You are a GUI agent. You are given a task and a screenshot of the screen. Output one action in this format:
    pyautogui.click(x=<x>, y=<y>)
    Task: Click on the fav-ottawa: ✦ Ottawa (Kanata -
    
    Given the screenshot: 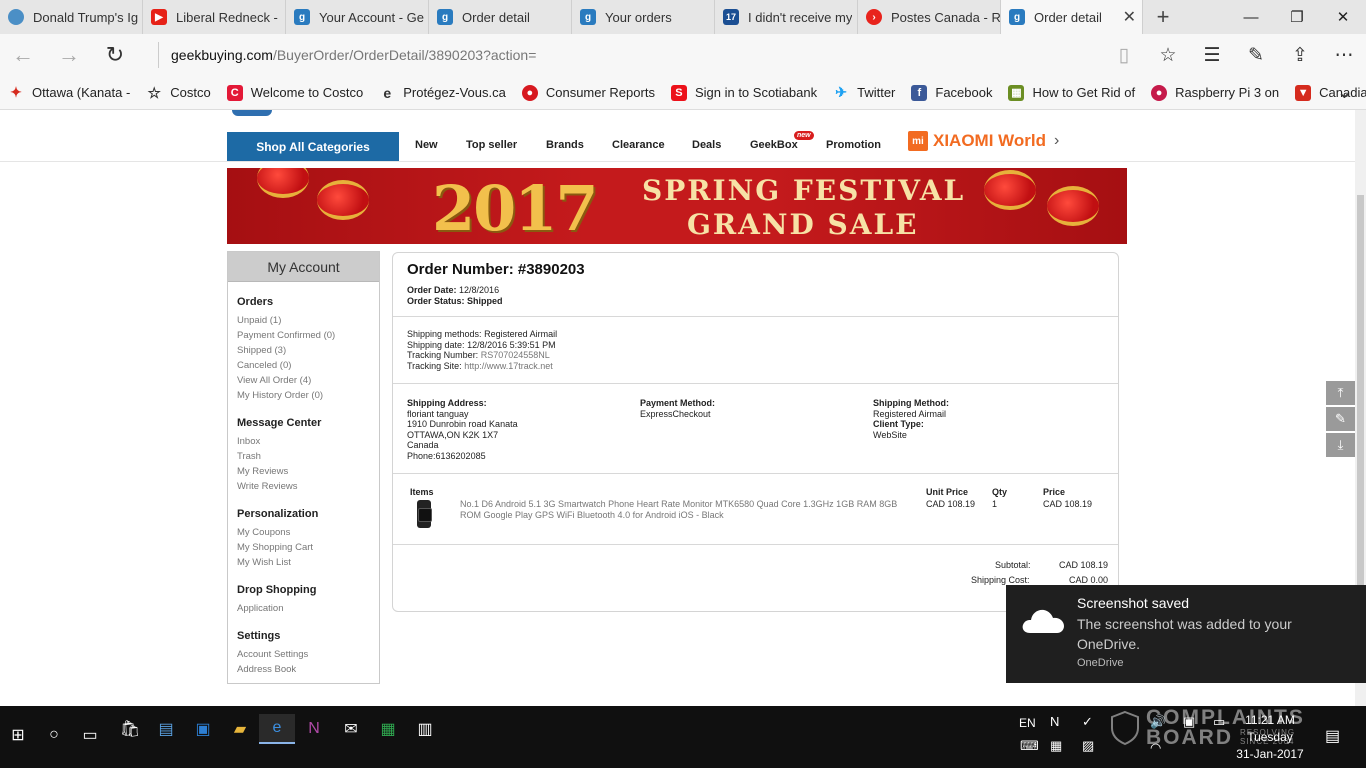 What is the action you would take?
    pyautogui.click(x=69, y=92)
    